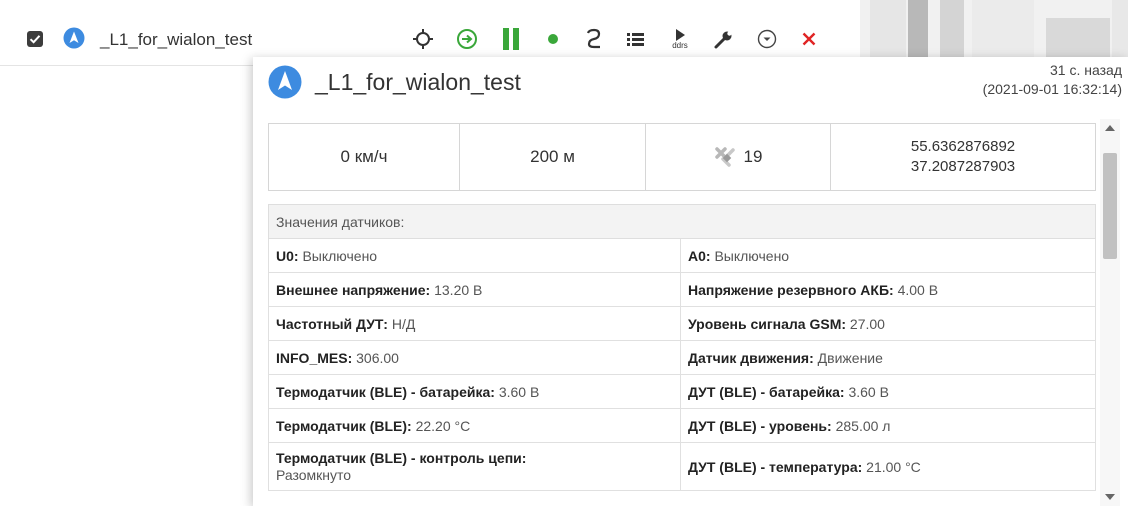 Image resolution: width=1128 pixels, height=506 pixels. I want to click on unit-navigation-icon, so click(285, 82).